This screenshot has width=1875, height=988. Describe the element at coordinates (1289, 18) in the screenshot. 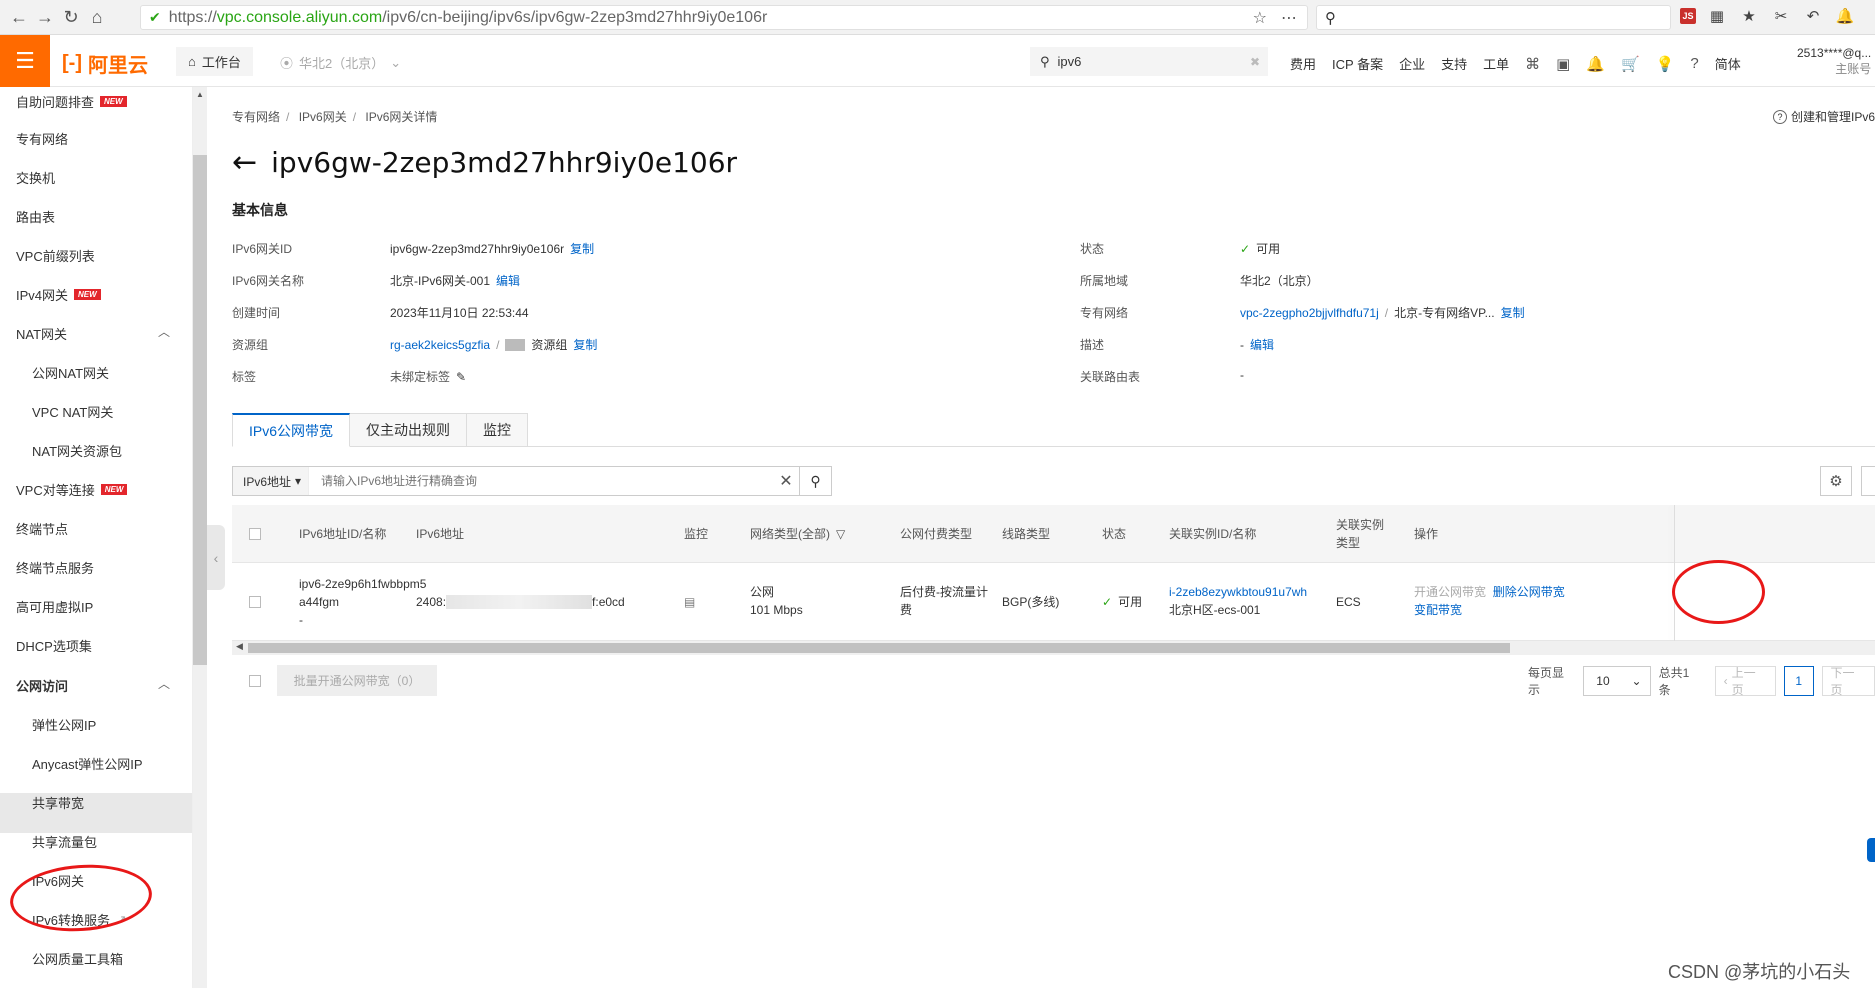

I see `more-icon: ⋯` at that location.